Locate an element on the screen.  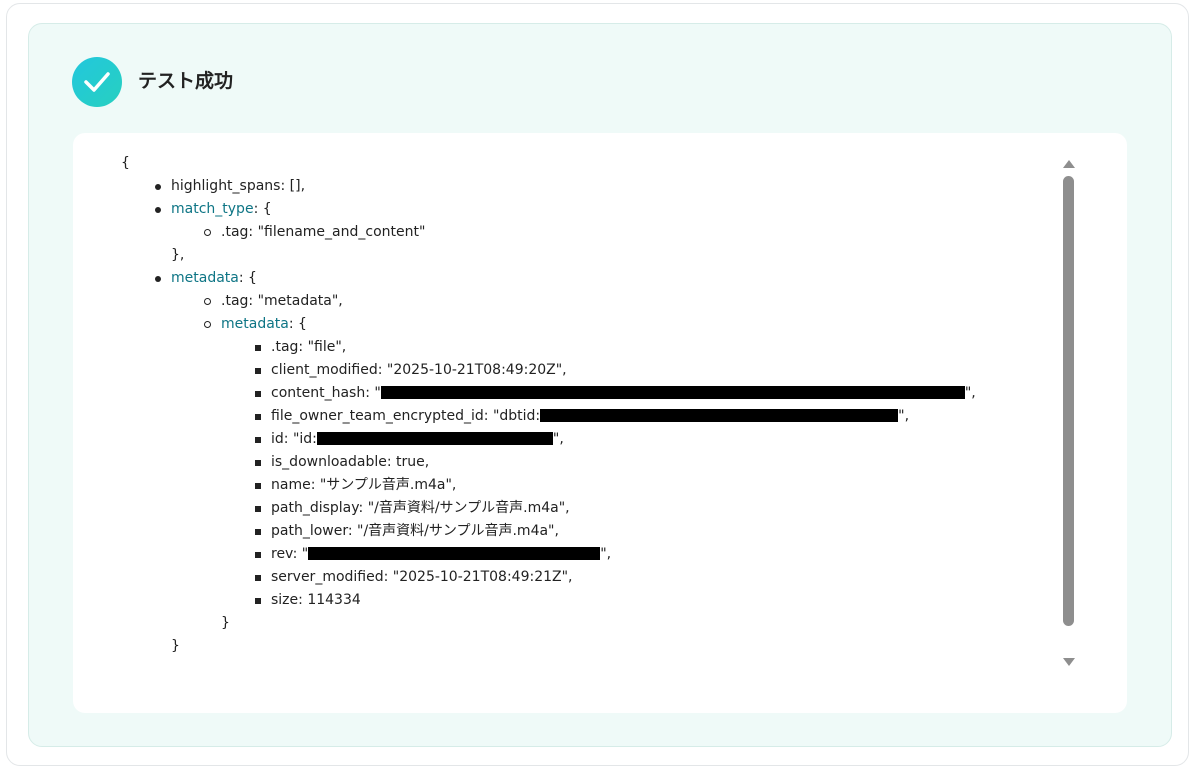
field-file-owner: file_owner_team_encrypted_id: "dbtid: ", is located at coordinates (590, 416).